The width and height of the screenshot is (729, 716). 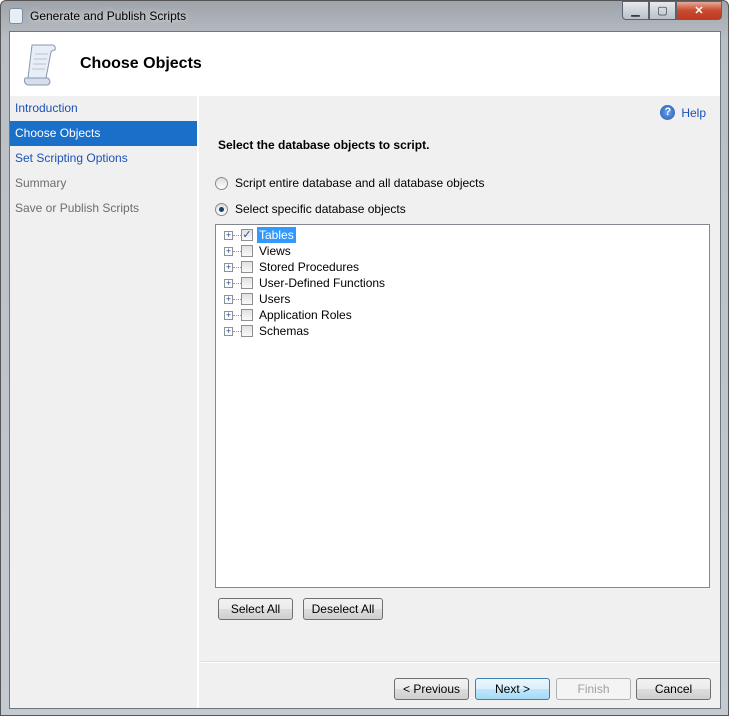 I want to click on script-scroll-icon, so click(x=39, y=65).